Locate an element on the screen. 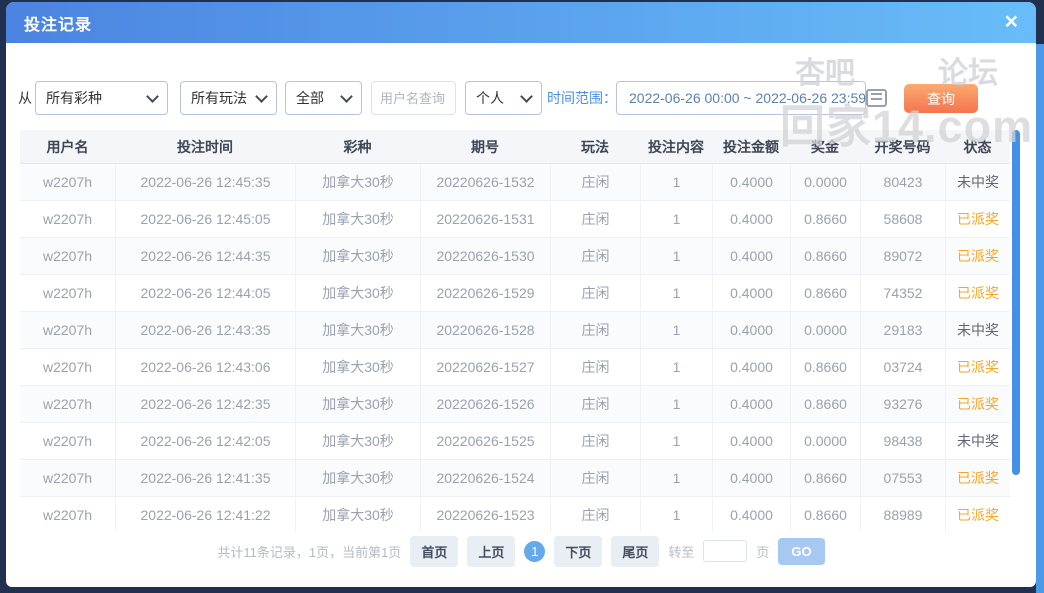 This screenshot has width=1044, height=593. from-label: 从 is located at coordinates (25, 98).